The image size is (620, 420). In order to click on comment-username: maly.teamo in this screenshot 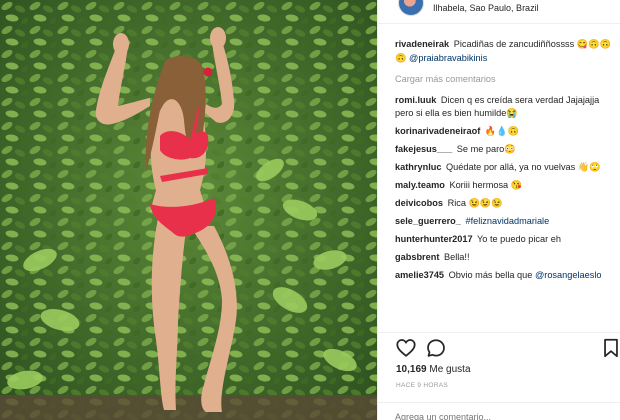, I will do `click(420, 185)`.